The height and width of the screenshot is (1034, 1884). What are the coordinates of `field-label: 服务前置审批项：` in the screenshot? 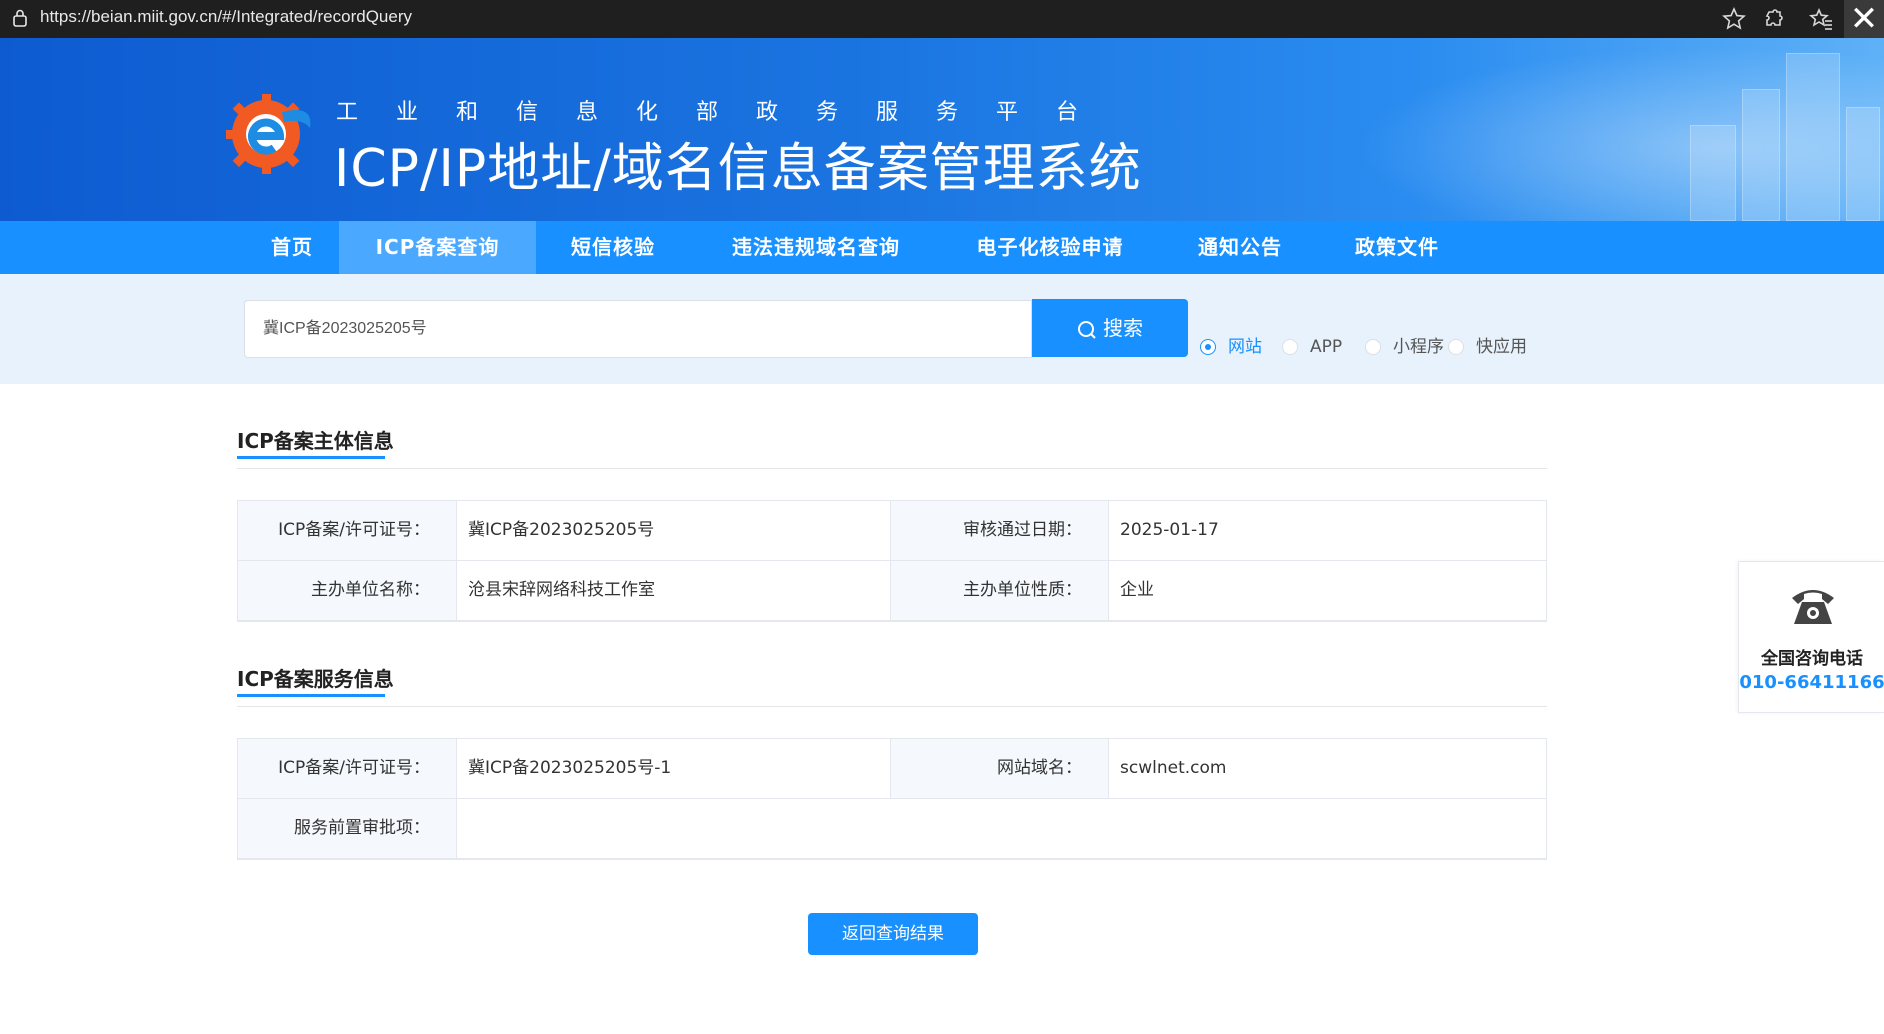 It's located at (347, 828).